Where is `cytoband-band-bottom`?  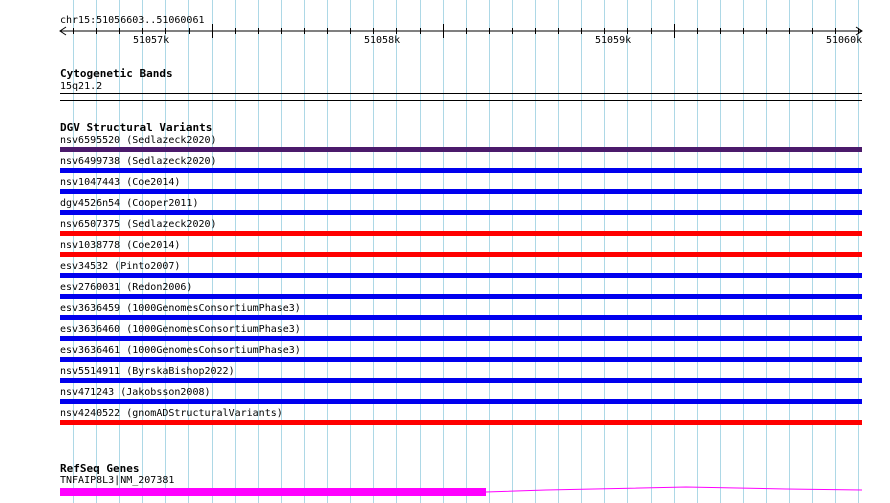 cytoband-band-bottom is located at coordinates (461, 100).